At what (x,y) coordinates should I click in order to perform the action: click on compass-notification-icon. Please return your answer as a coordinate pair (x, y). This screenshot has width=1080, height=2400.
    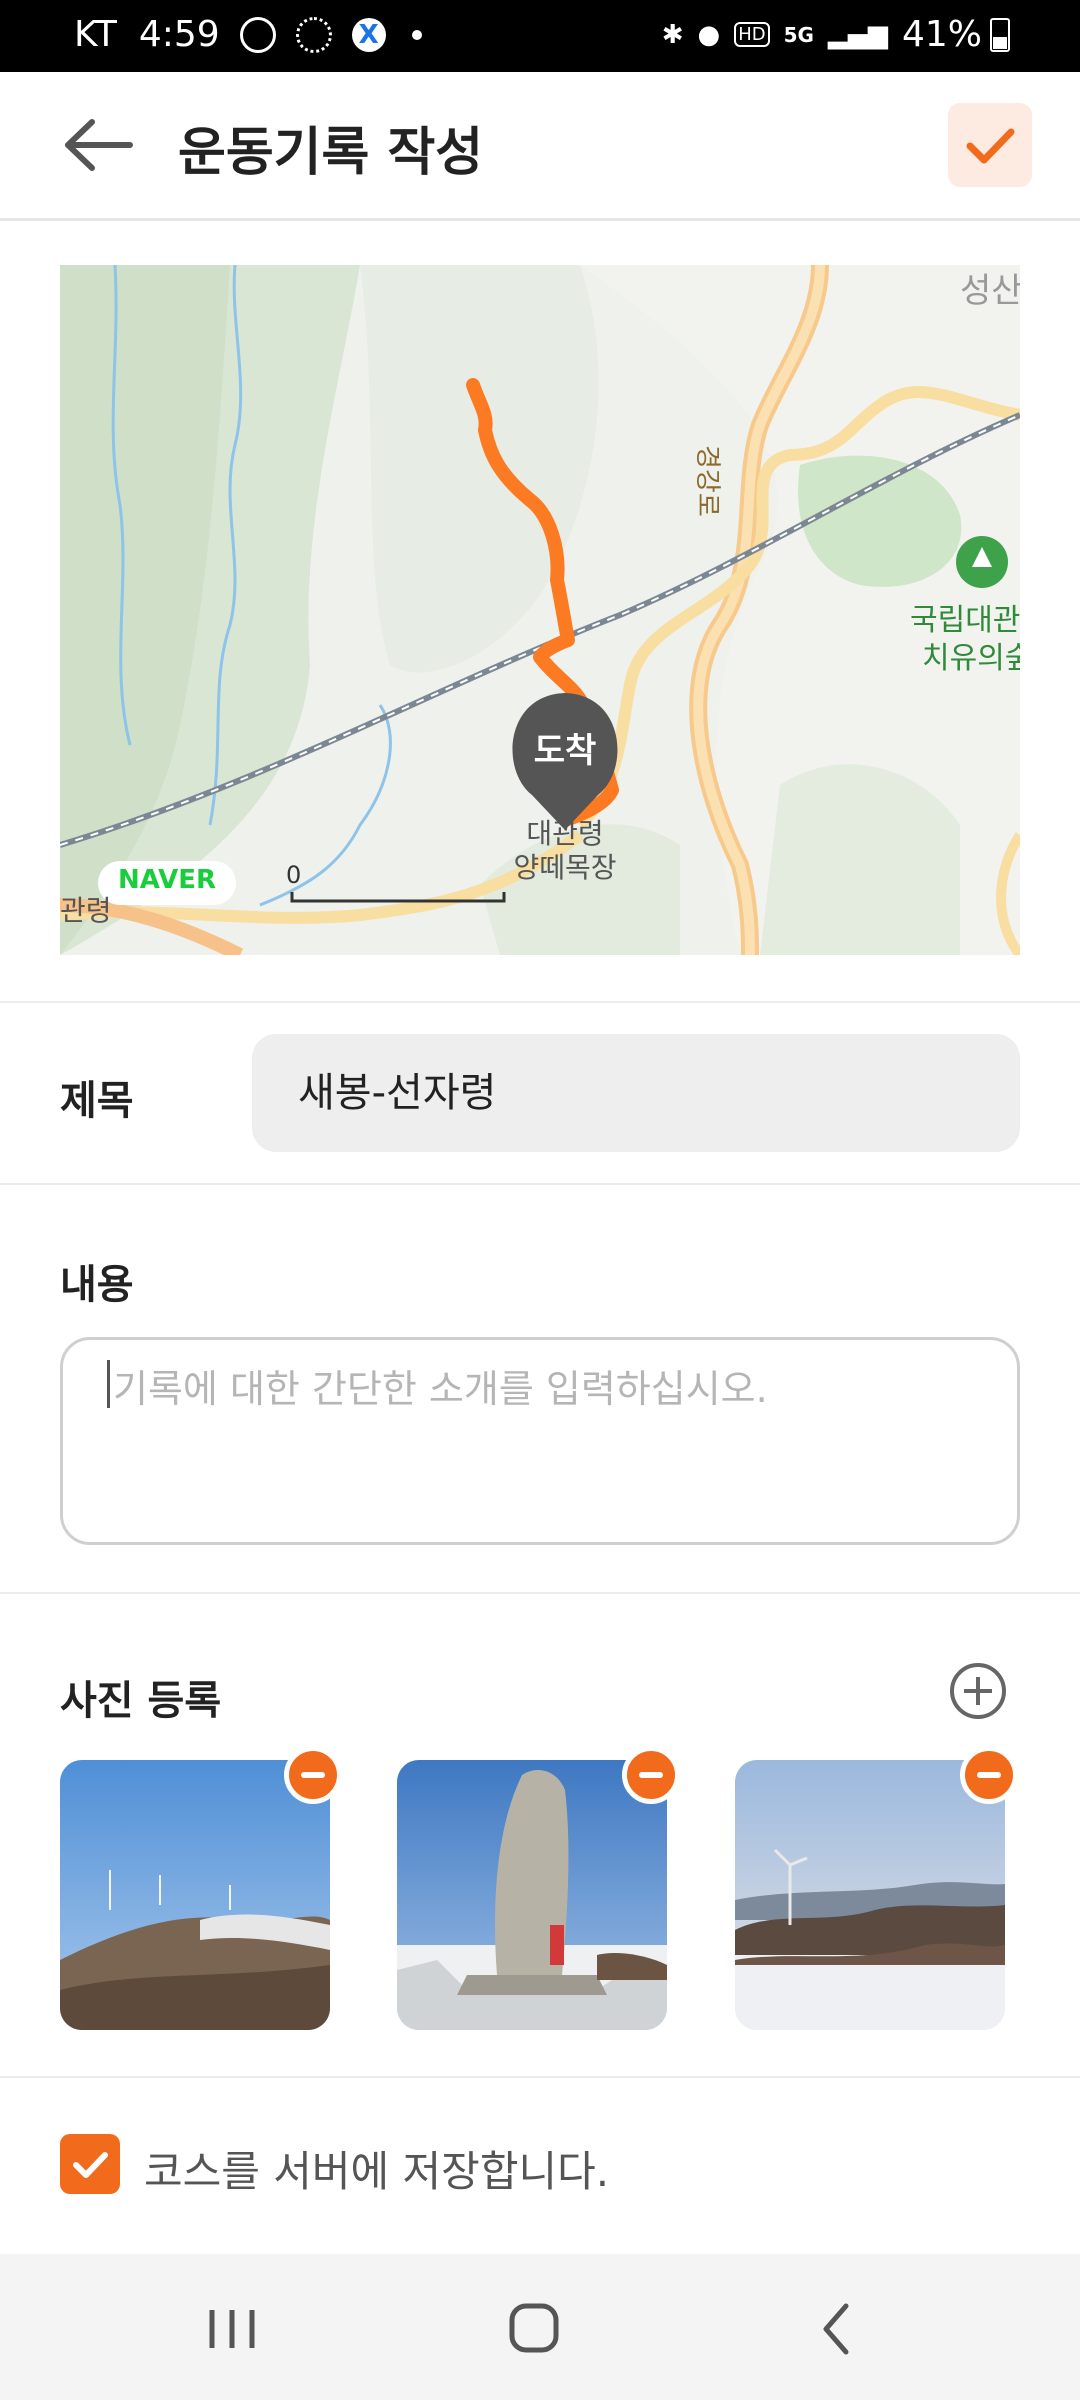
    Looking at the image, I should click on (257, 34).